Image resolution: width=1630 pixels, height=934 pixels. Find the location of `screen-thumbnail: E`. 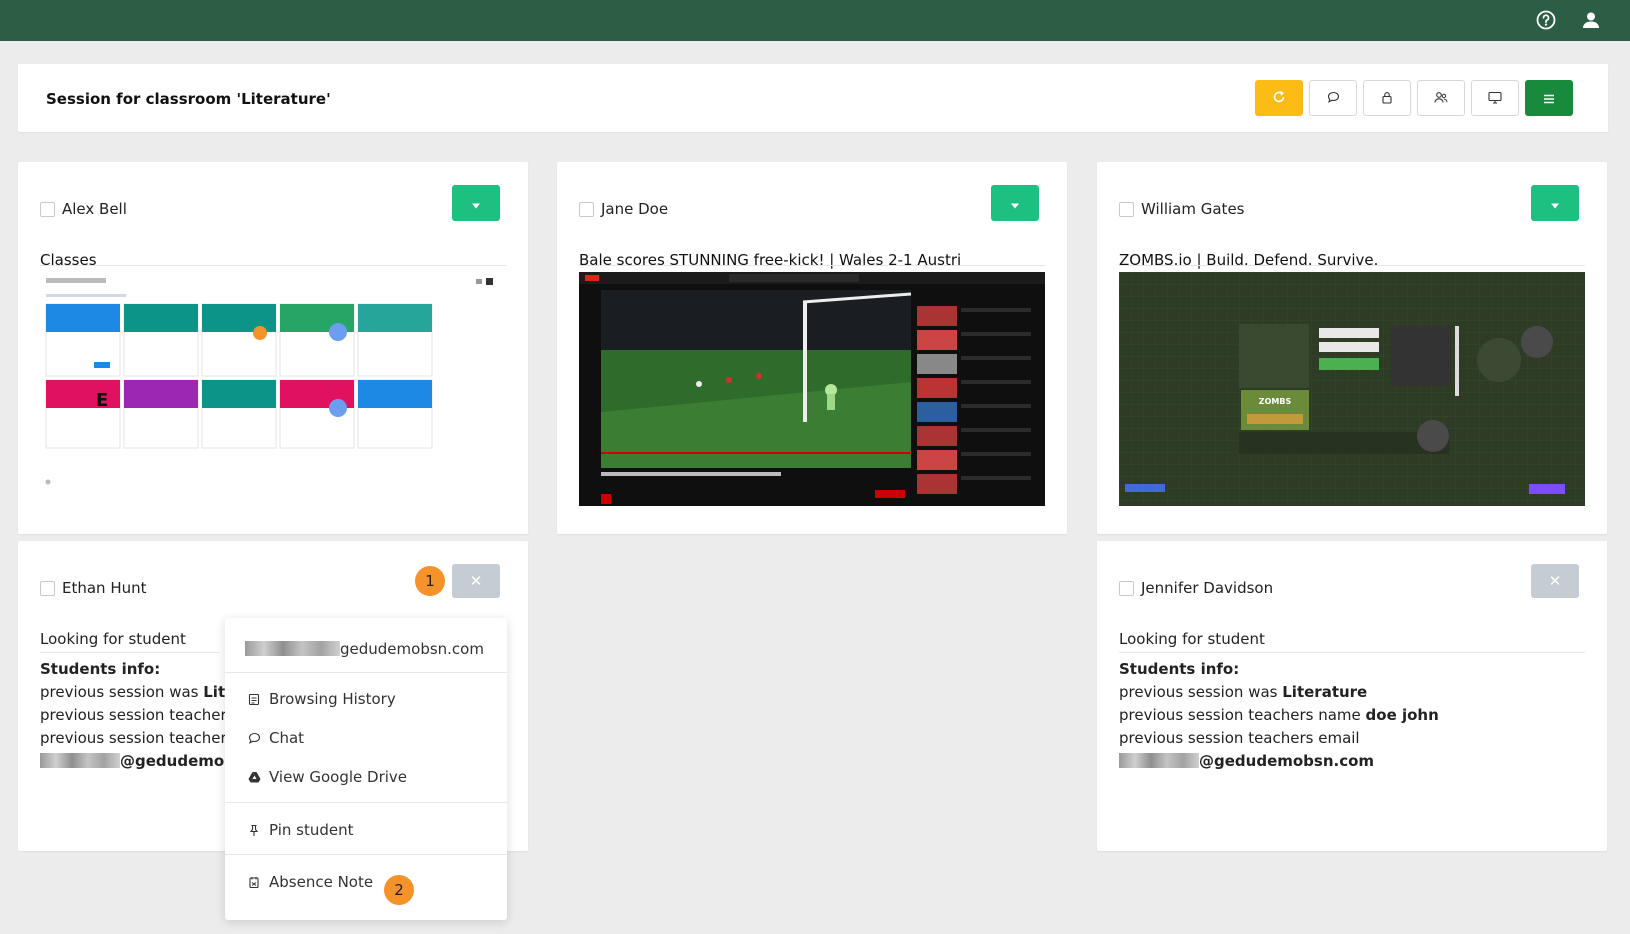

screen-thumbnail: E is located at coordinates (273, 392).